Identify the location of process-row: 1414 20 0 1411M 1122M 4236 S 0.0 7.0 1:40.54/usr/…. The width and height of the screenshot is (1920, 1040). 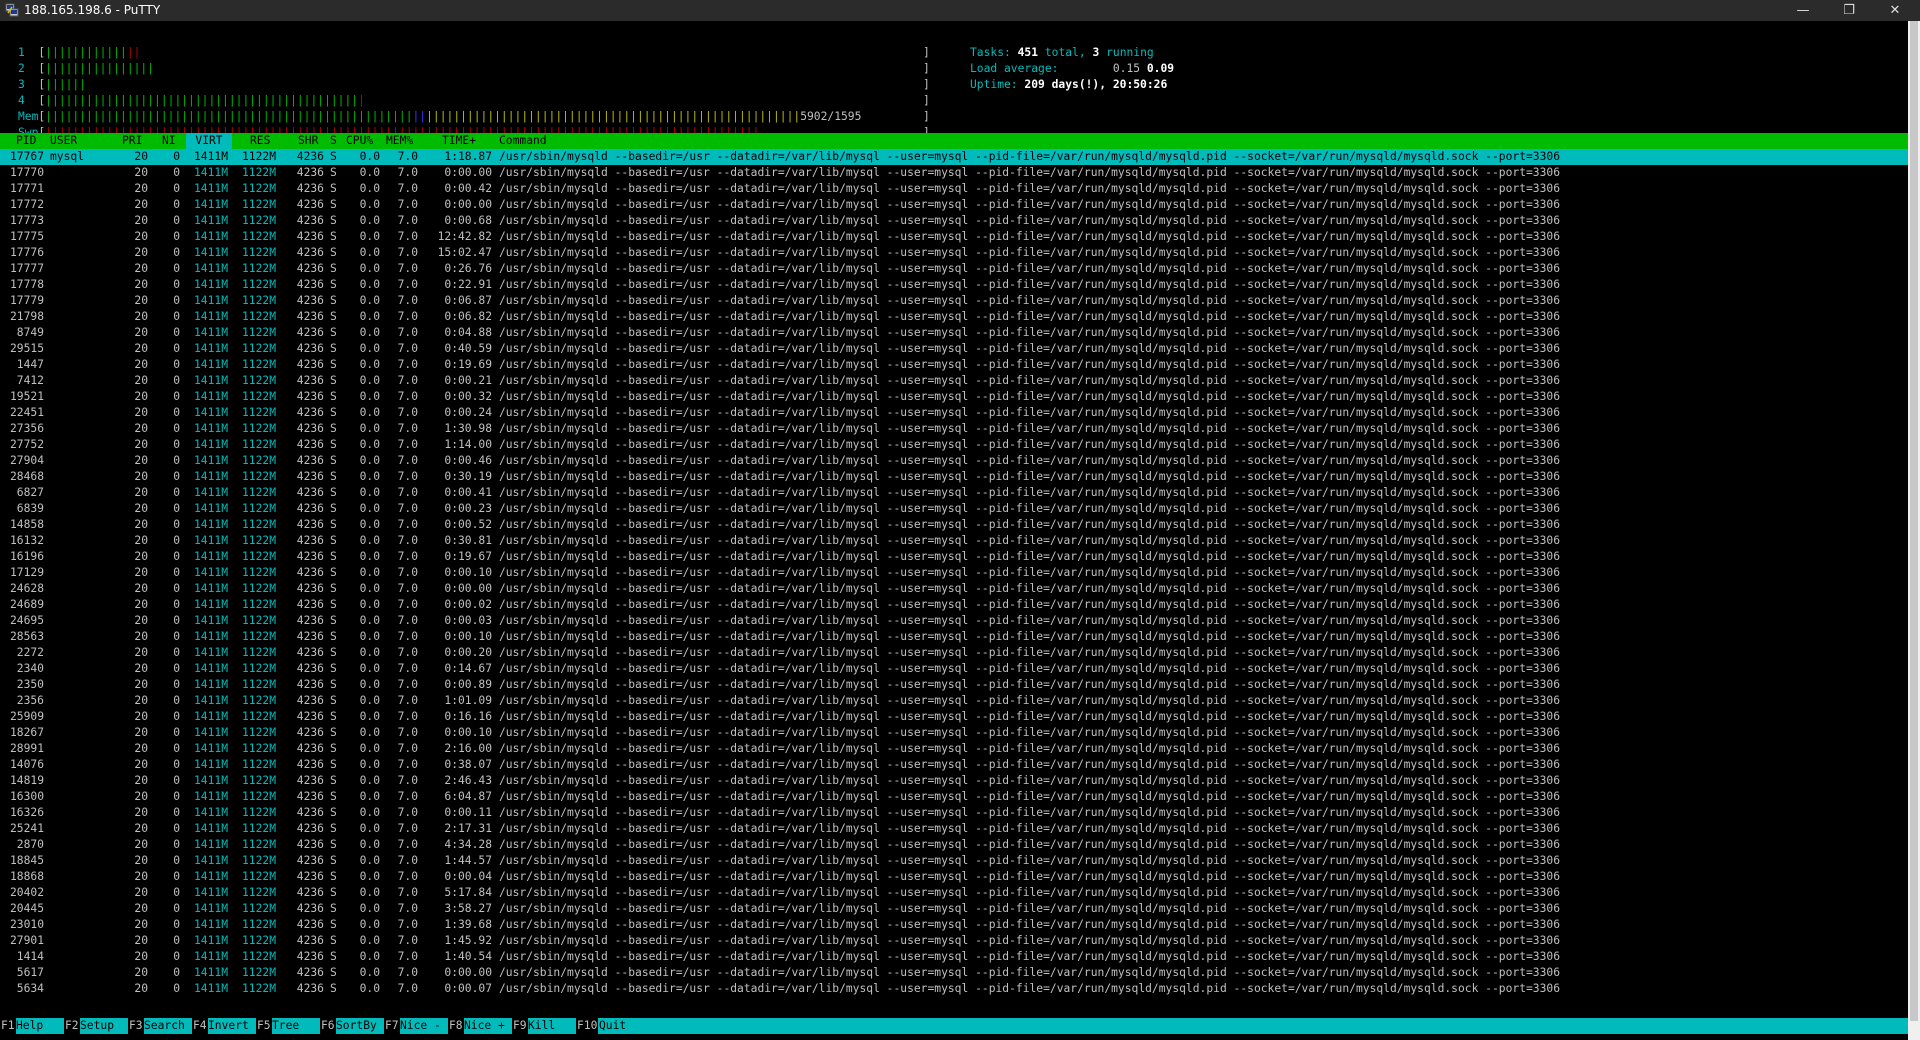
(954, 957).